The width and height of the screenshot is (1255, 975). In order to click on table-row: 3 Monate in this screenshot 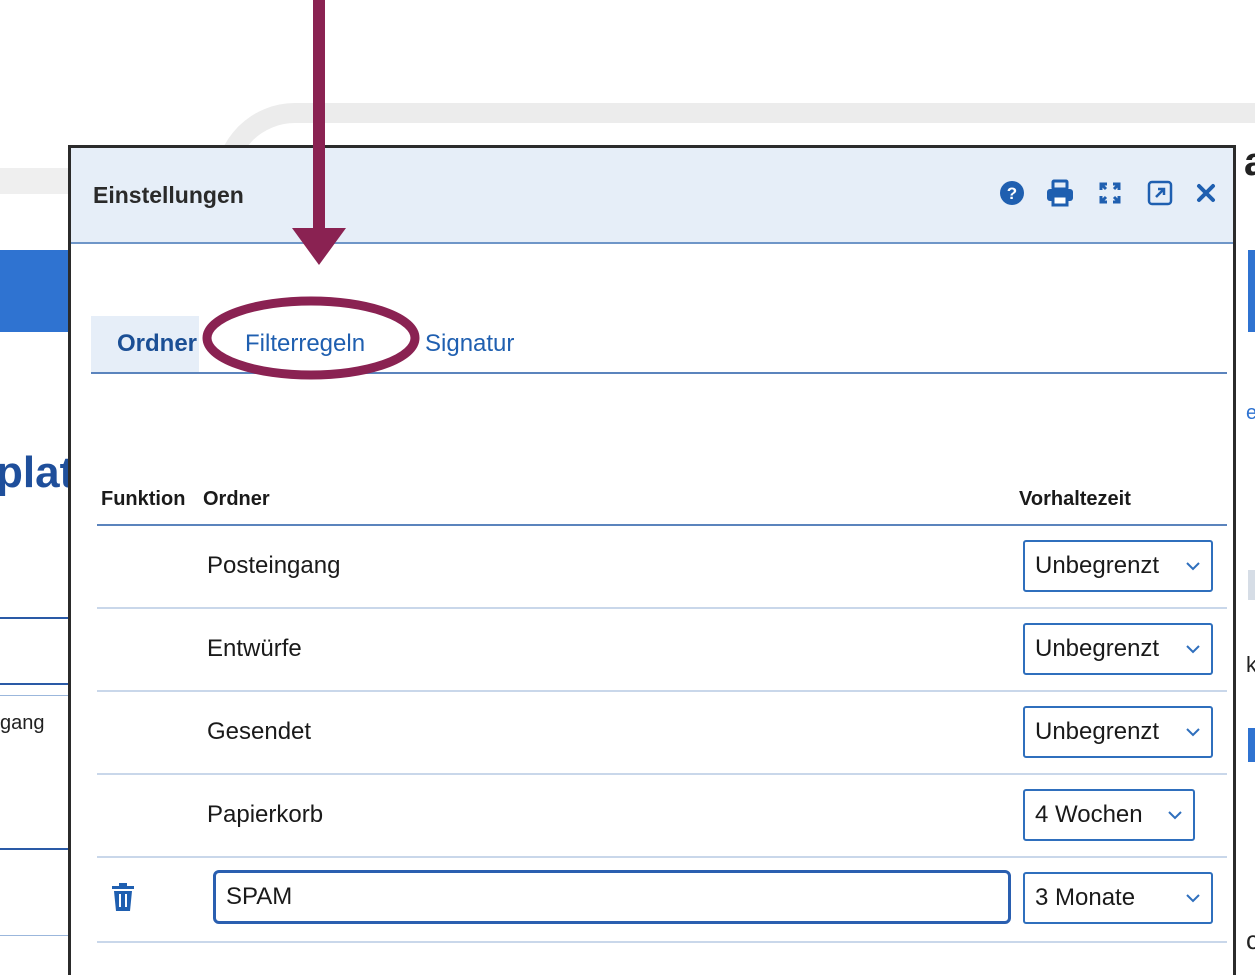, I will do `click(662, 900)`.